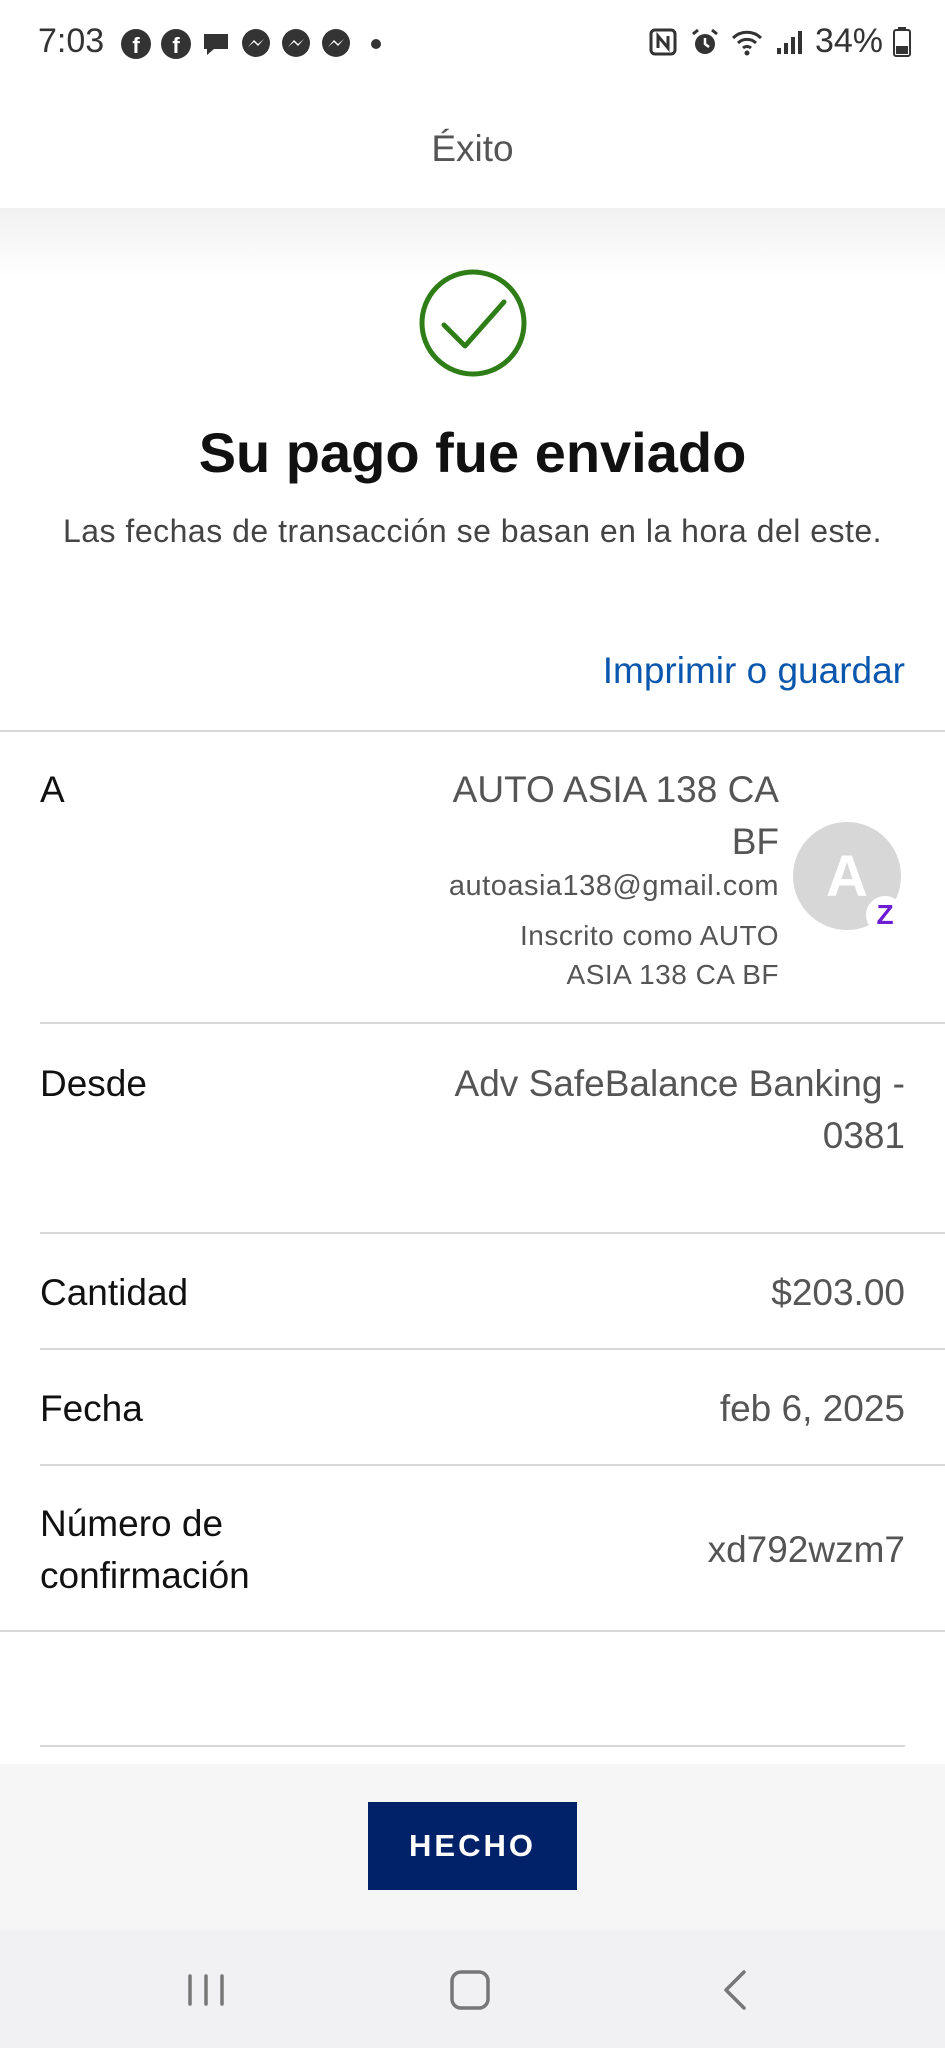 The width and height of the screenshot is (945, 2048). What do you see at coordinates (848, 41) in the screenshot?
I see `battery-percent: 34%` at bounding box center [848, 41].